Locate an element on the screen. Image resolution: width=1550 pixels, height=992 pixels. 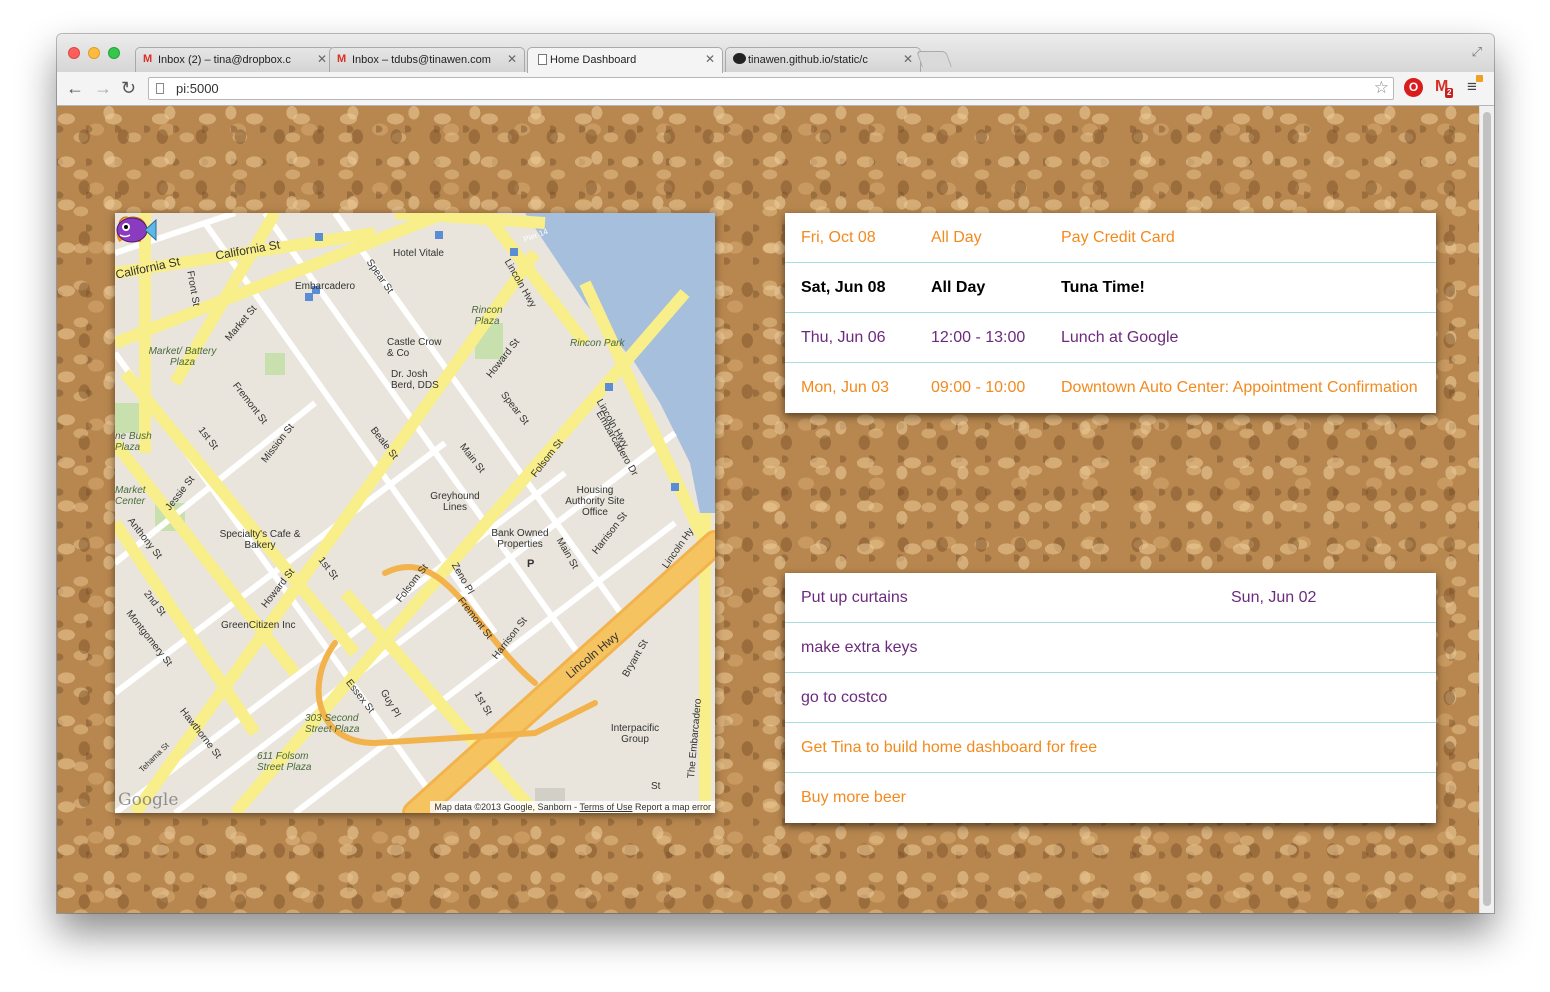
event-title: Pay Credit Card is located at coordinates (1118, 237).